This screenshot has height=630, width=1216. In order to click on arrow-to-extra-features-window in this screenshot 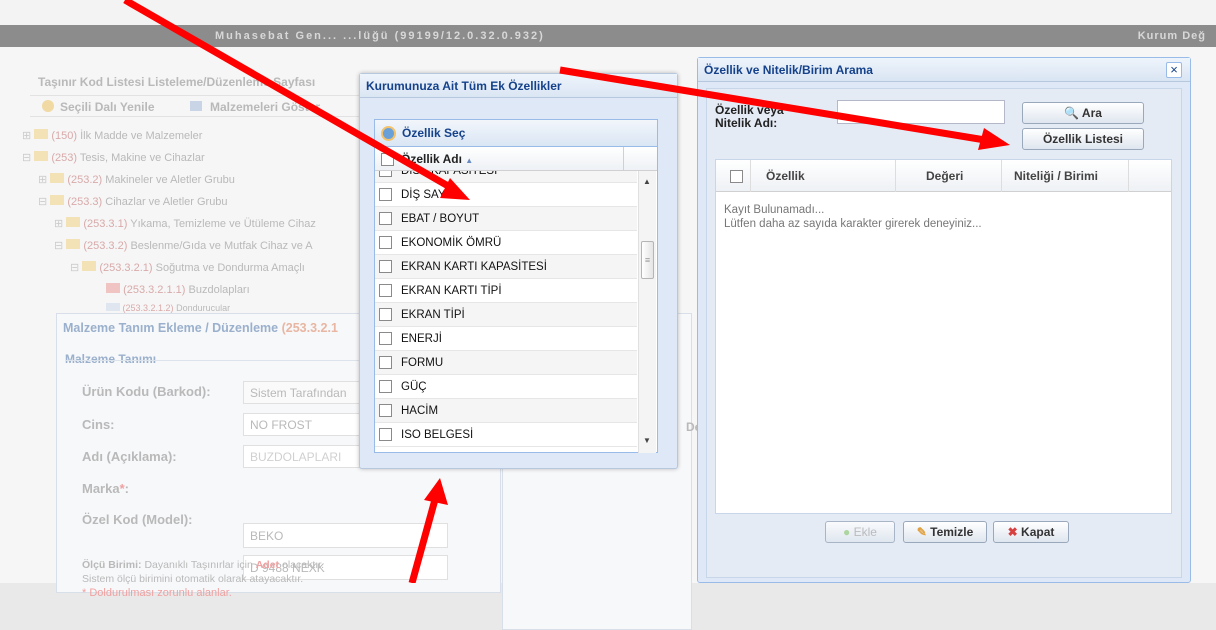, I will do `click(290, 97)`.